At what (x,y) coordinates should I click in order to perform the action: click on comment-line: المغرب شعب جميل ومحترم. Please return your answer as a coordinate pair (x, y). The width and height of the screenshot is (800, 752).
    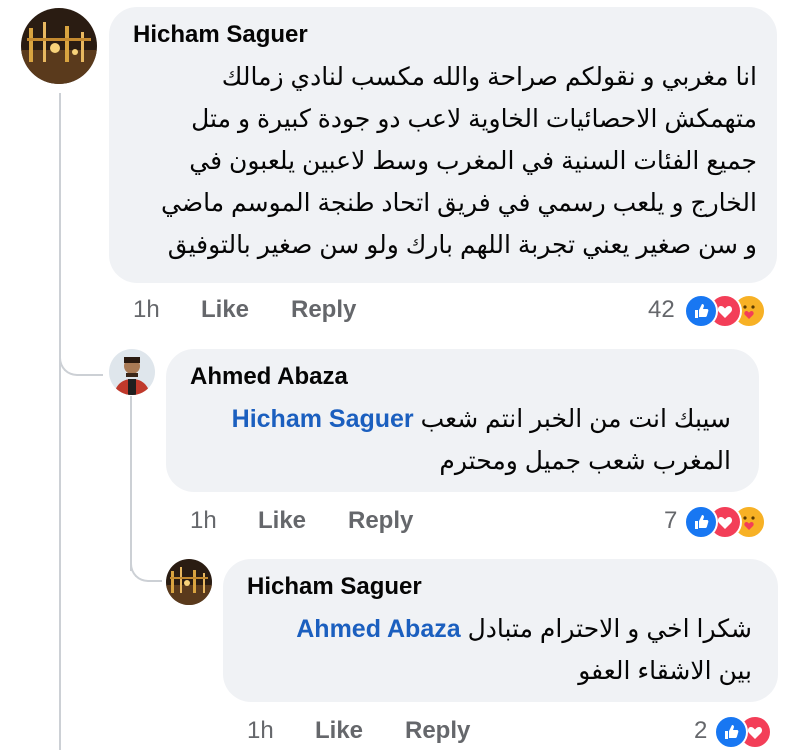
    Looking at the image, I should click on (585, 461).